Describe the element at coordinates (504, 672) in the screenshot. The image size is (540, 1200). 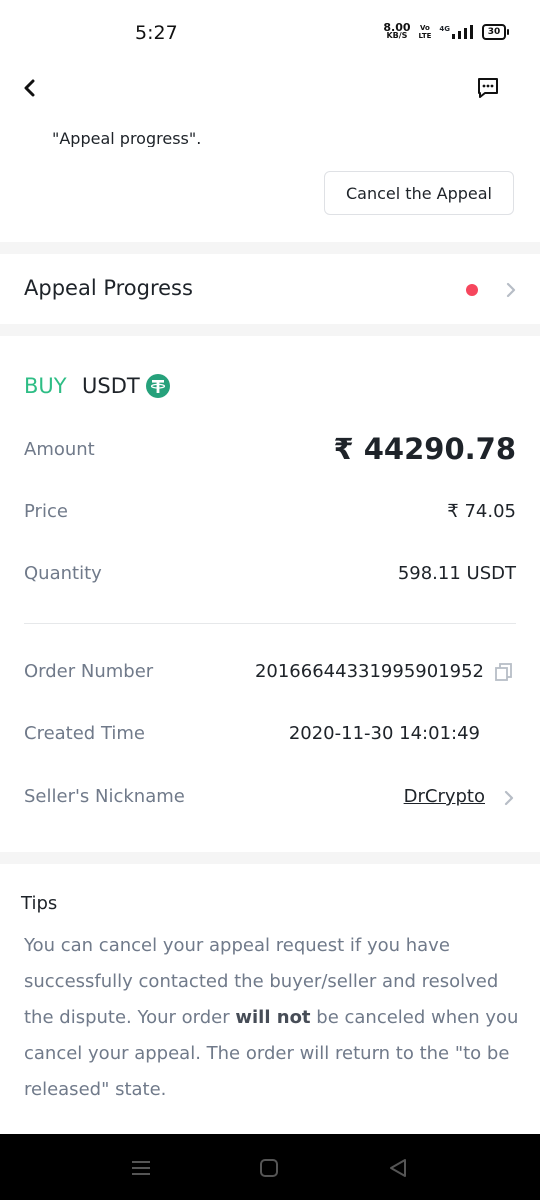
I see `copy-icon` at that location.